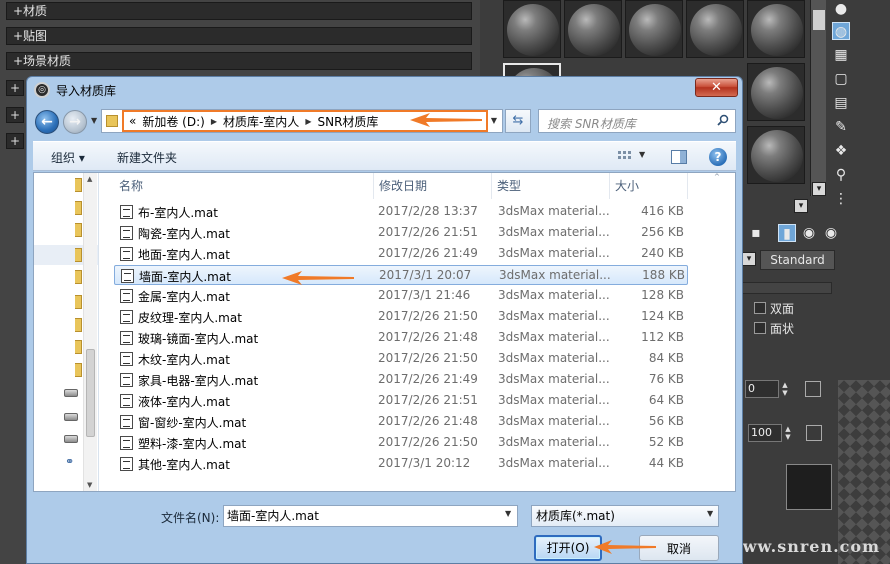  I want to click on address-dropdown-icon: ▼, so click(494, 121).